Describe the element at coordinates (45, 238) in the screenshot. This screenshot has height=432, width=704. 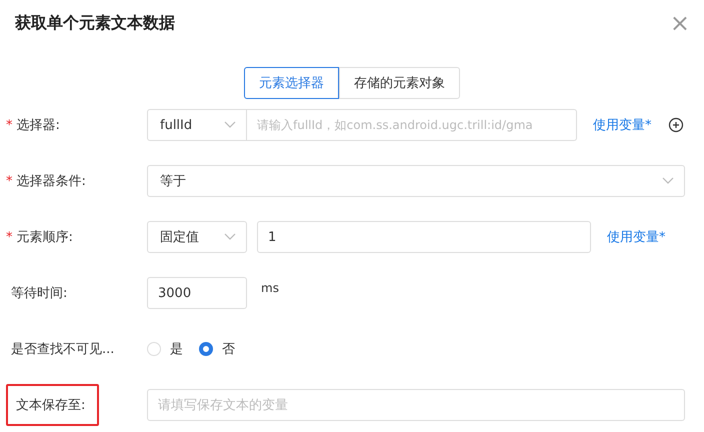
I see `field-label: 元素顺序:` at that location.